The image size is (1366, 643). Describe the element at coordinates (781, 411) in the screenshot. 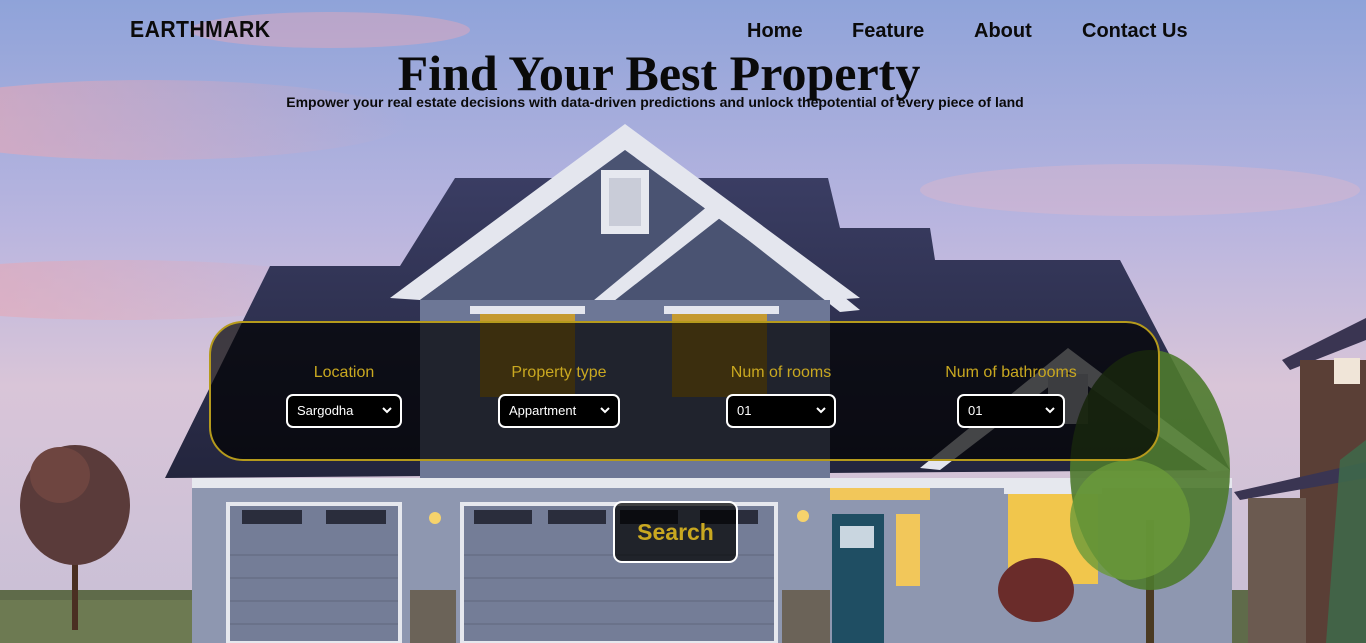

I see `rooms-select: 01` at that location.